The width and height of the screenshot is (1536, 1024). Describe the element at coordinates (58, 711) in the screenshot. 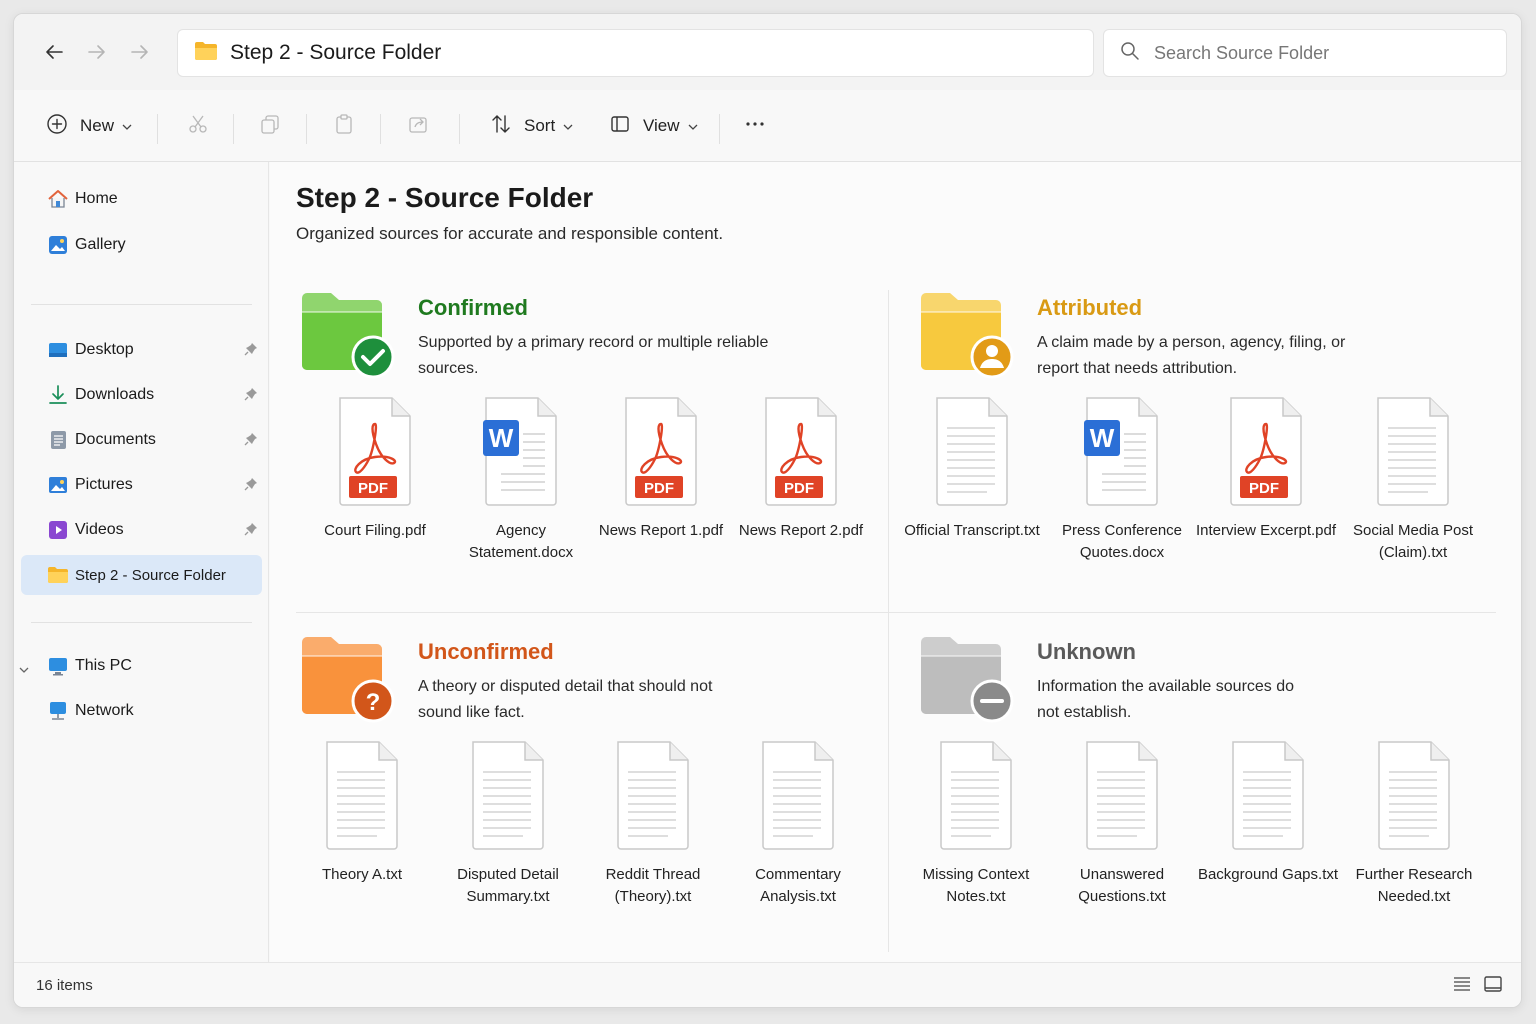

I see `network-icon` at that location.